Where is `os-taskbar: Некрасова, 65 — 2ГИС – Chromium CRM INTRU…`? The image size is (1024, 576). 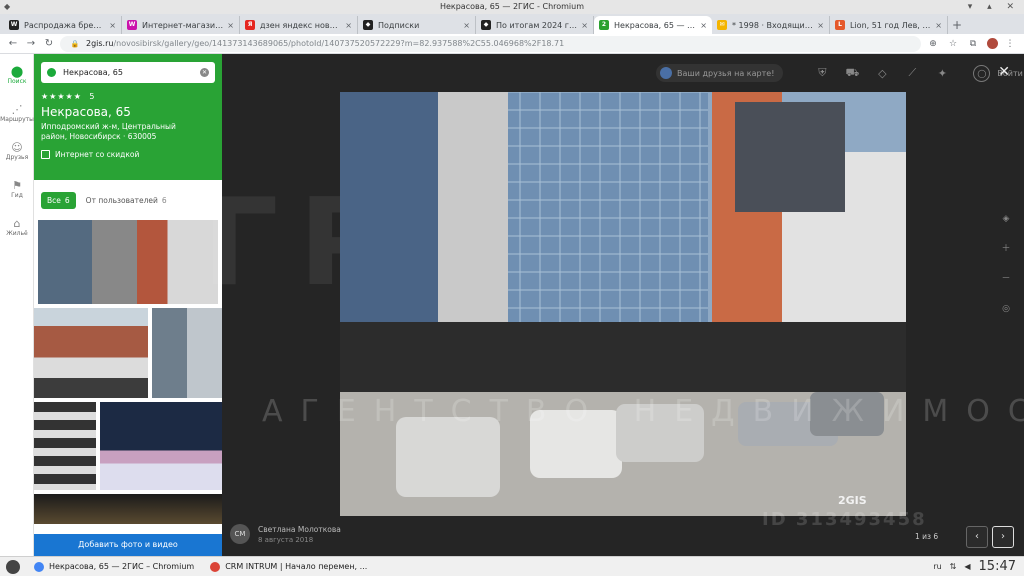 os-taskbar: Некрасова, 65 — 2ГИС – Chromium CRM INTRU… is located at coordinates (512, 566).